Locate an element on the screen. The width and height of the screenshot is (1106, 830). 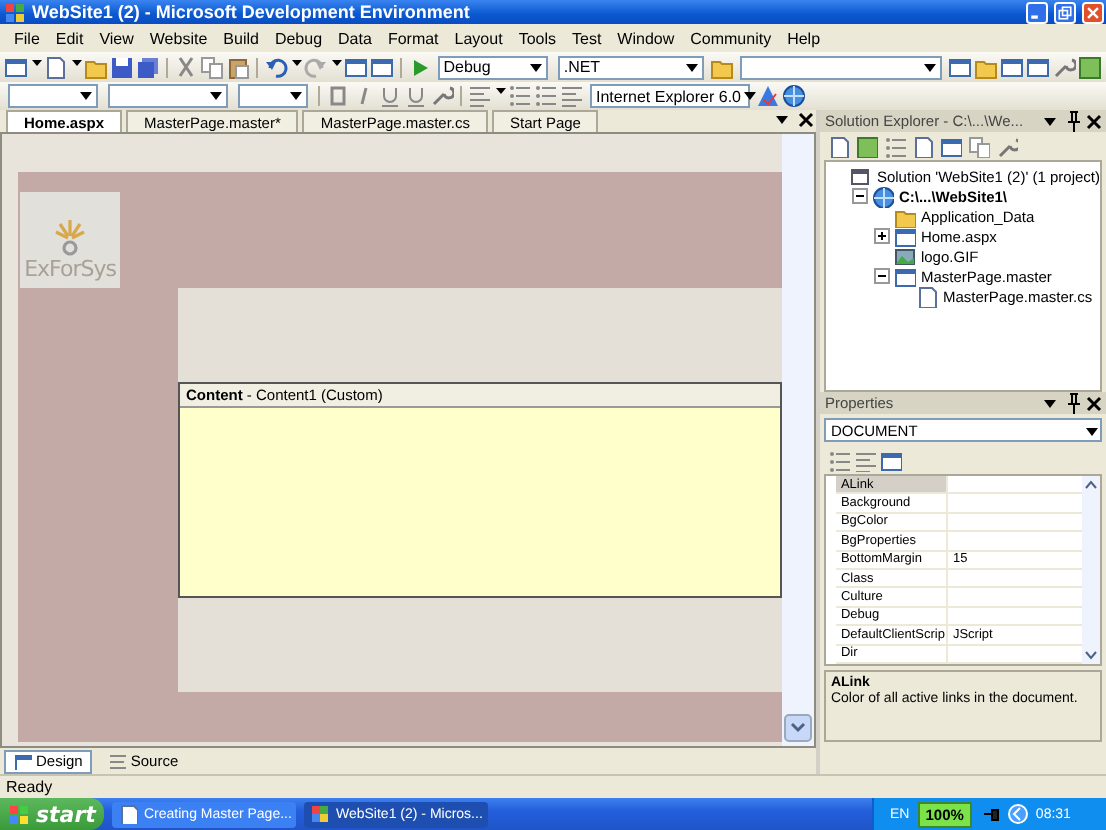
platform-combo: .NET is located at coordinates (631, 67).